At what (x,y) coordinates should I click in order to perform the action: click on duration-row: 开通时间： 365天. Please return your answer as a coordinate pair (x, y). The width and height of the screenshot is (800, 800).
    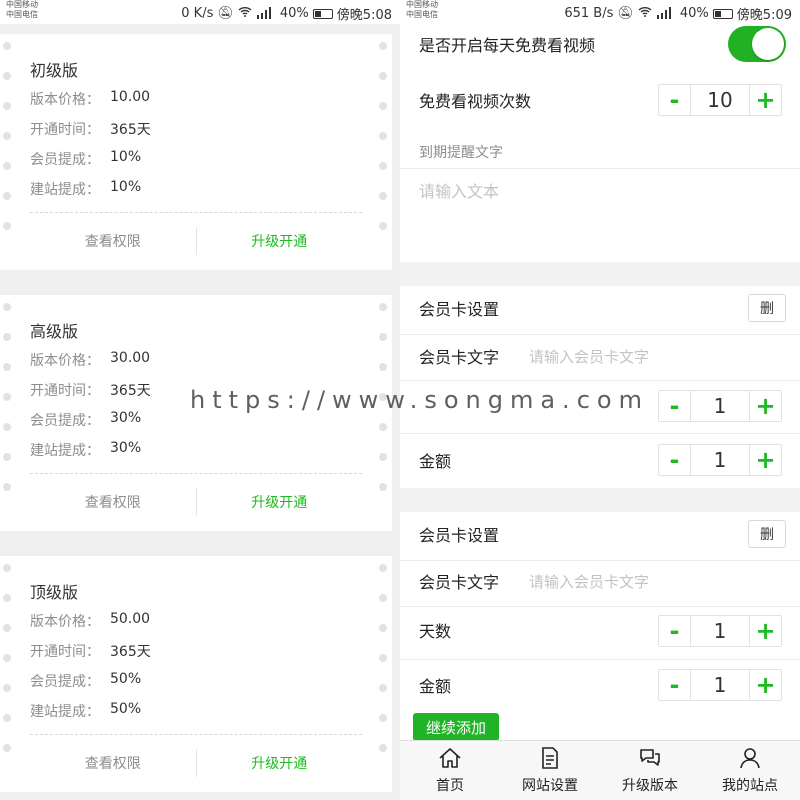
    Looking at the image, I should click on (90, 129).